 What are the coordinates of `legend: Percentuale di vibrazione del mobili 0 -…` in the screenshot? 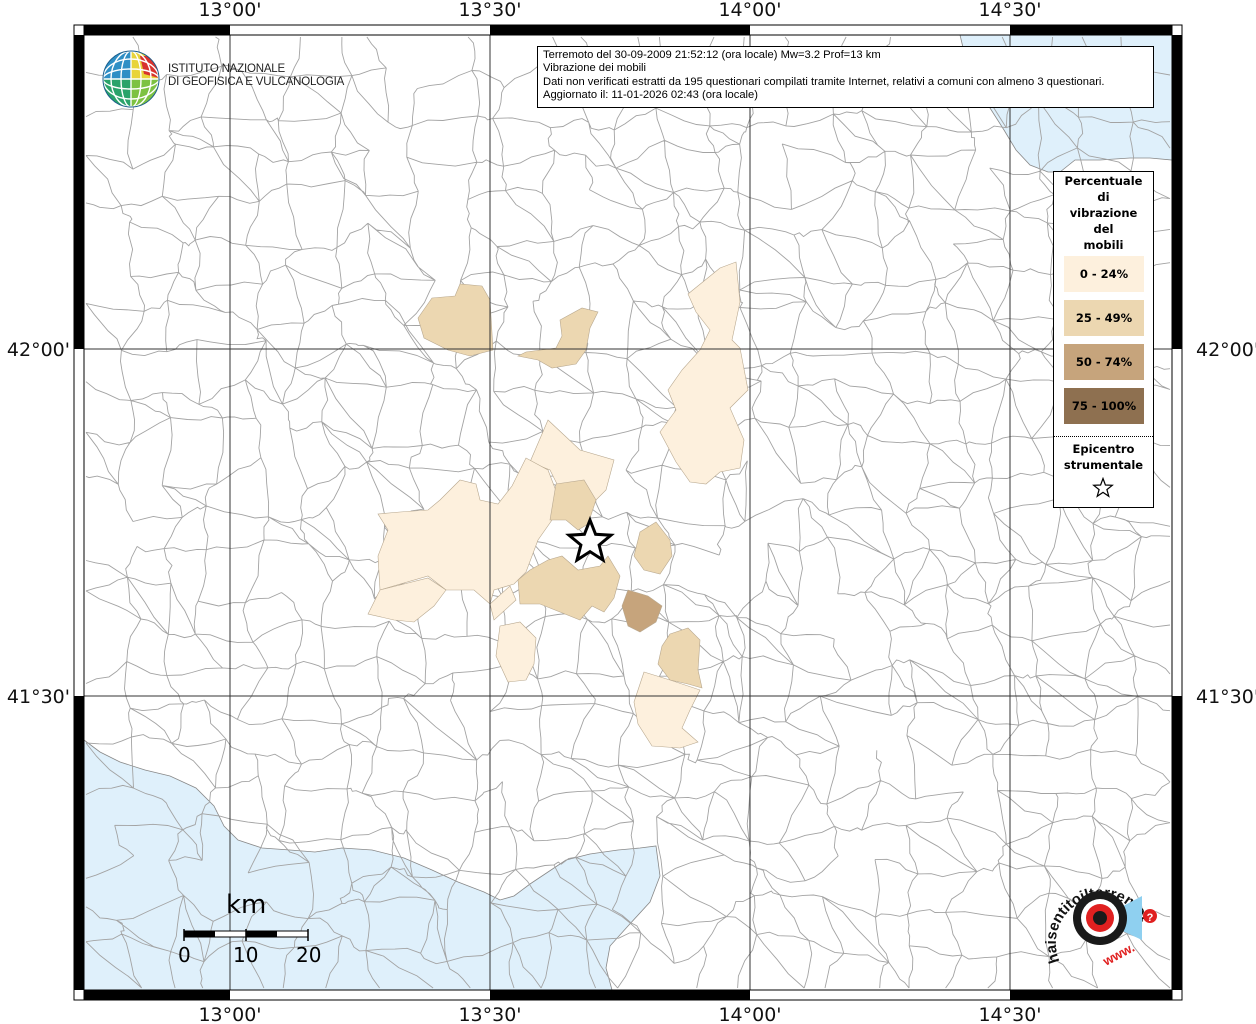 It's located at (1103, 339).